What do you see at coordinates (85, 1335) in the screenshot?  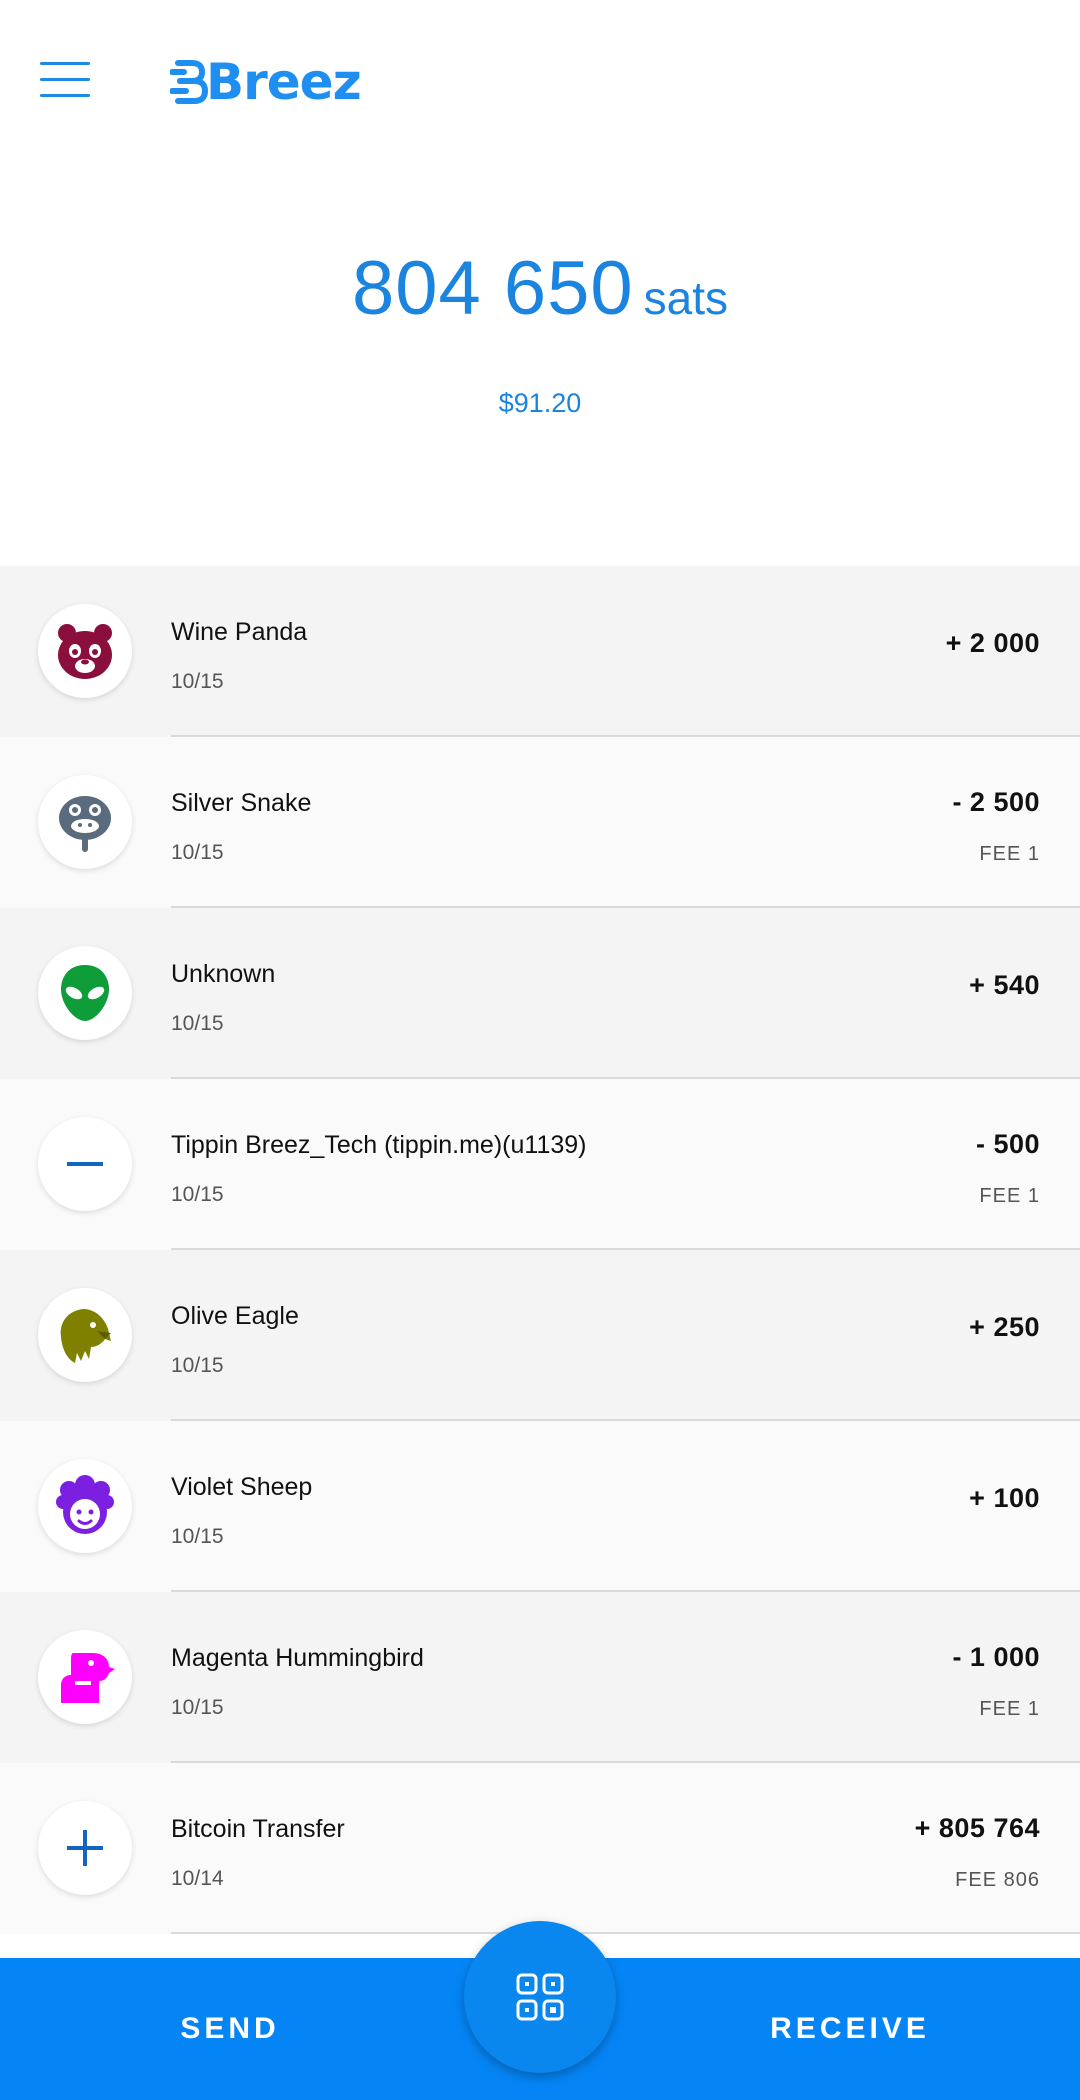 I see `eagle-icon` at bounding box center [85, 1335].